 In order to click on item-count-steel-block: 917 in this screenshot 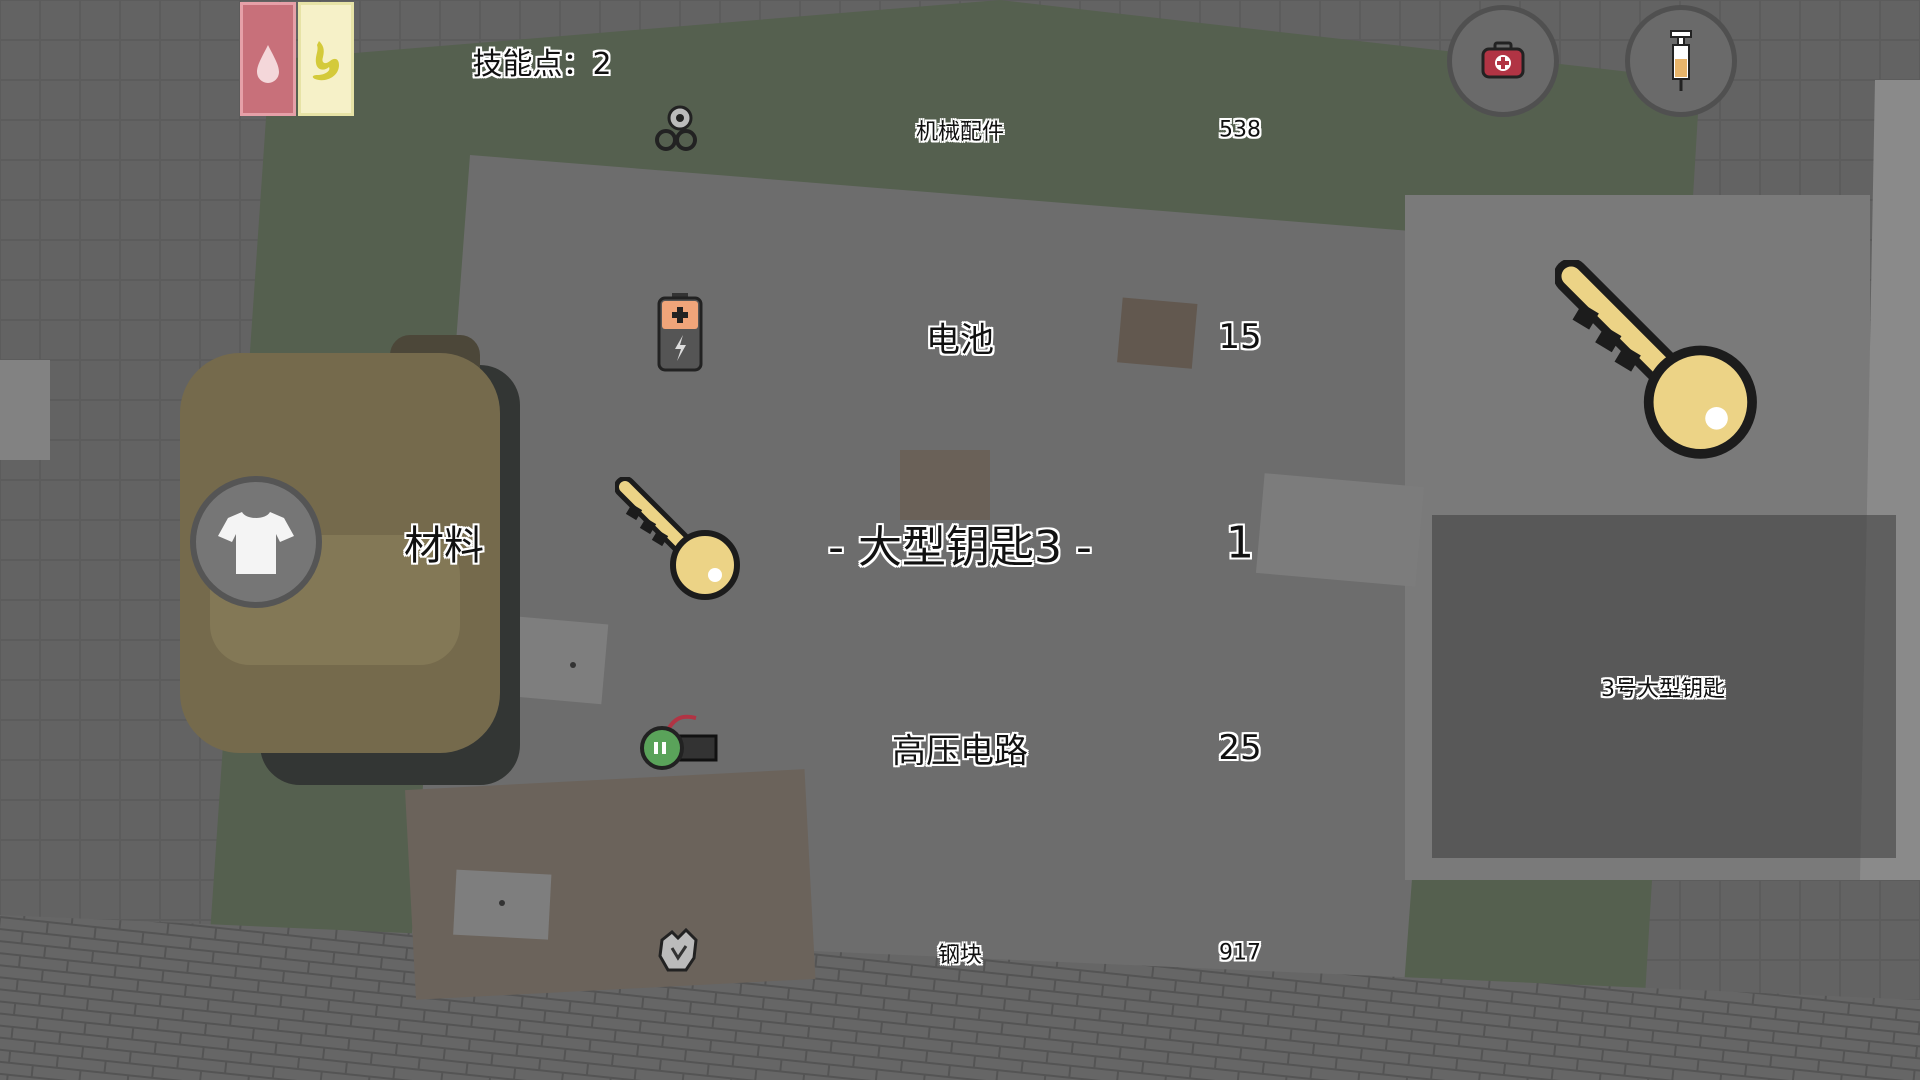, I will do `click(1240, 953)`.